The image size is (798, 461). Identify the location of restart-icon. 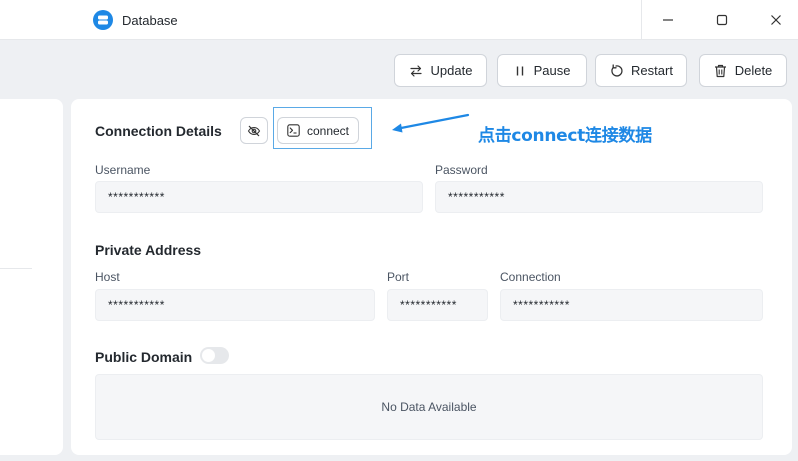
(617, 69).